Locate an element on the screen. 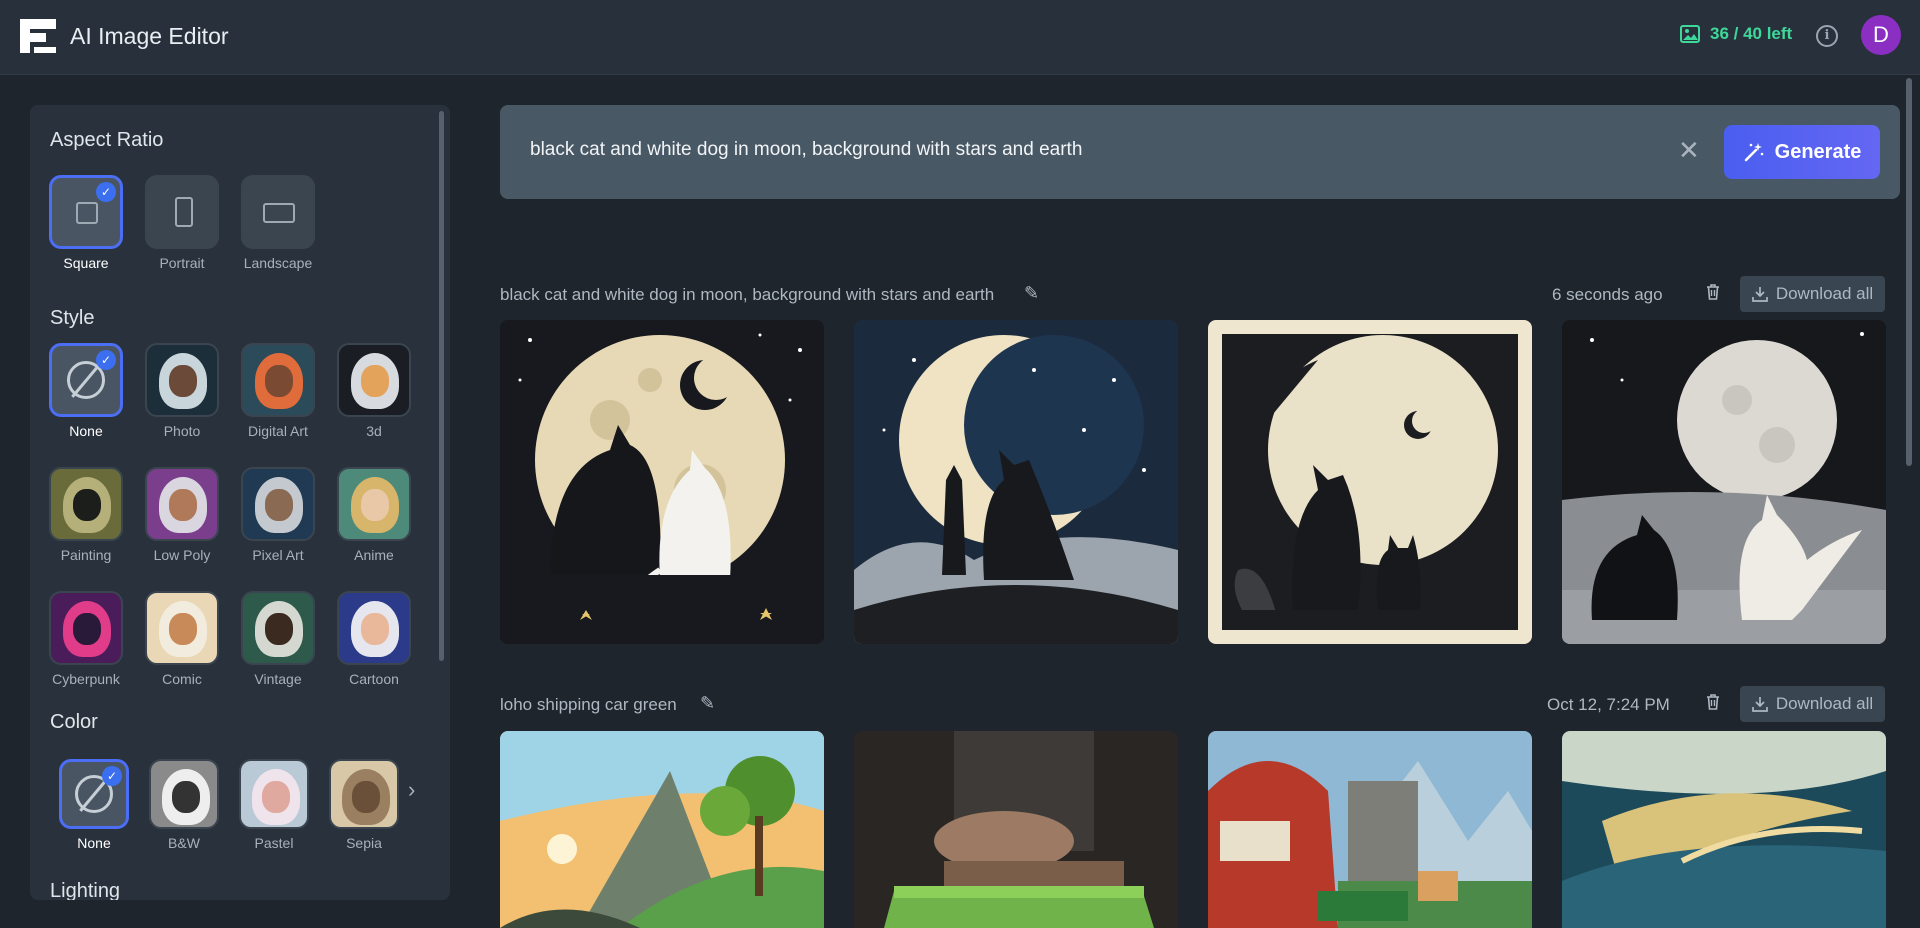 This screenshot has height=928, width=1920. generation-prompt: loho shipping car green is located at coordinates (588, 704).